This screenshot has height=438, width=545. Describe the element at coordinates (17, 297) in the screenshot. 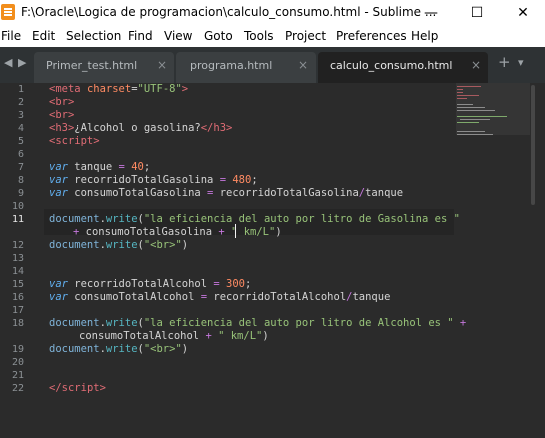

I see `line-number: 16` at that location.